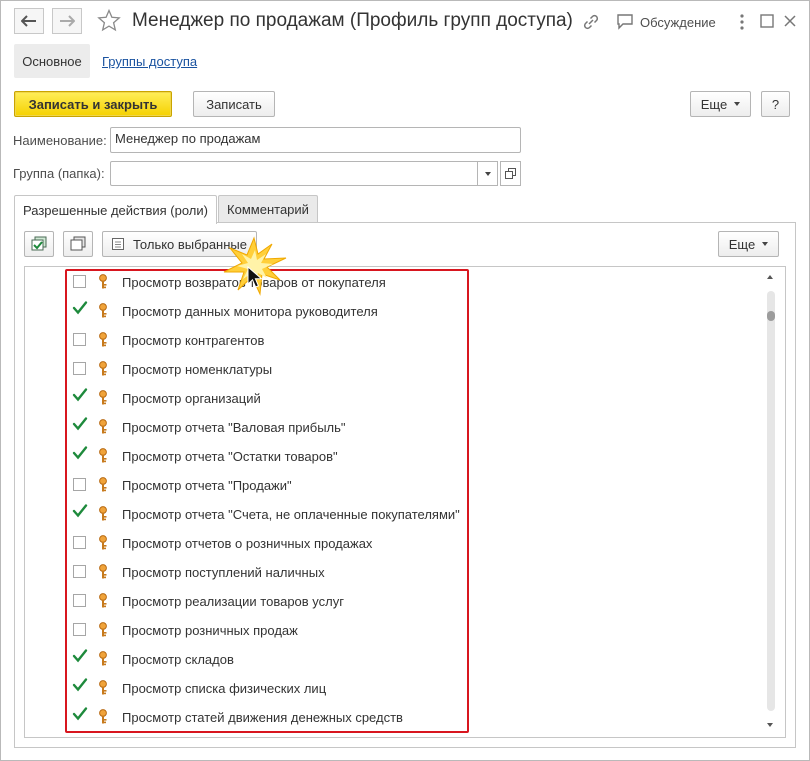 The image size is (810, 761). What do you see at coordinates (775, 104) in the screenshot?
I see `help-button: ?` at bounding box center [775, 104].